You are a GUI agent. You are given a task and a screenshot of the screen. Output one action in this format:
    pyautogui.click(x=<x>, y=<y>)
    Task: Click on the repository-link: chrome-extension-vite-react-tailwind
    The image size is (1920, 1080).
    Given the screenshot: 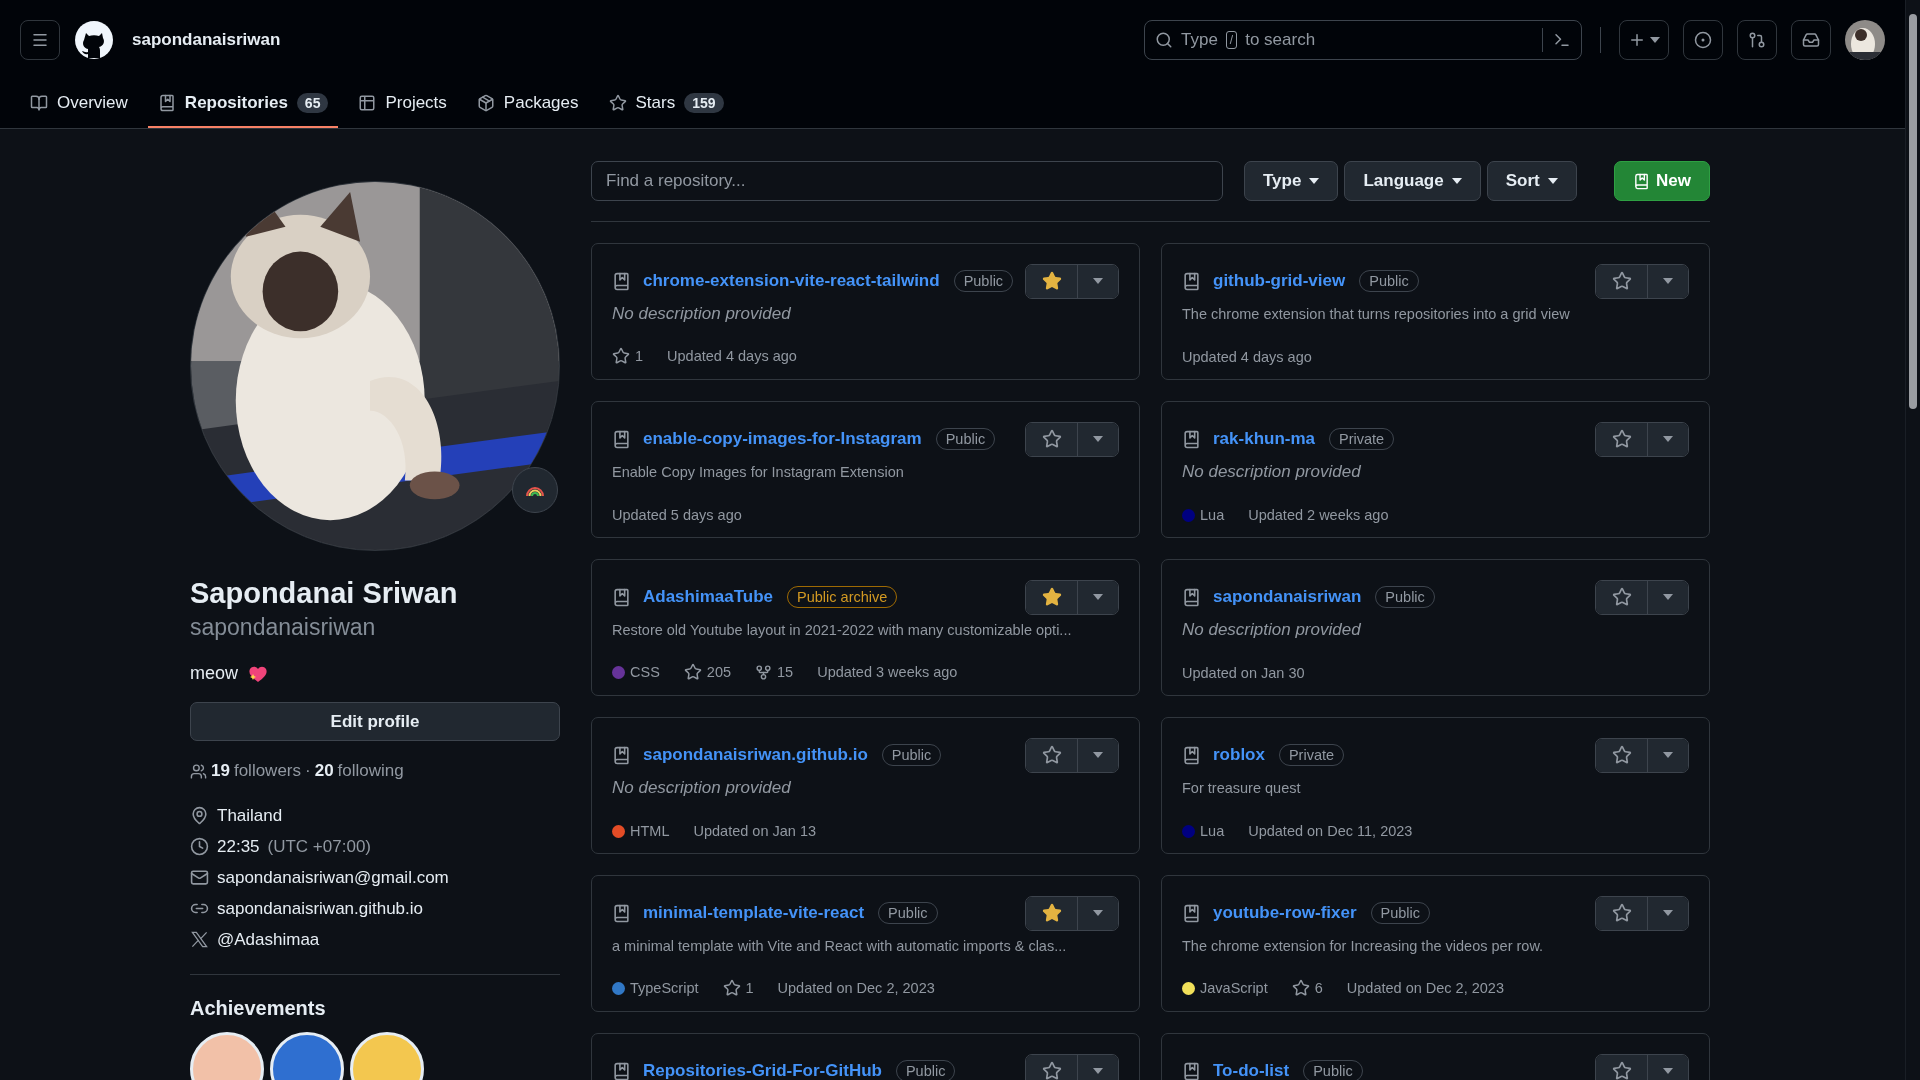 What is the action you would take?
    pyautogui.click(x=791, y=281)
    